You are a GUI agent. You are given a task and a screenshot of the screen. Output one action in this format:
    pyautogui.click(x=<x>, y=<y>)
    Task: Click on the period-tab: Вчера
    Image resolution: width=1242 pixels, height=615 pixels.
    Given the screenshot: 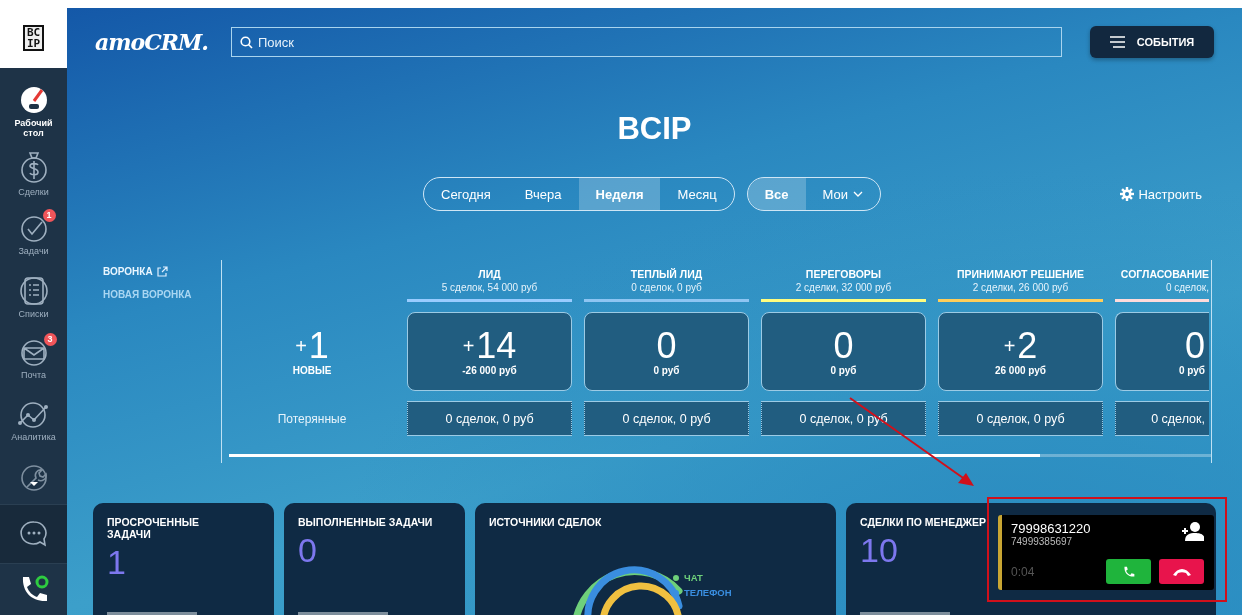 What is the action you would take?
    pyautogui.click(x=543, y=194)
    